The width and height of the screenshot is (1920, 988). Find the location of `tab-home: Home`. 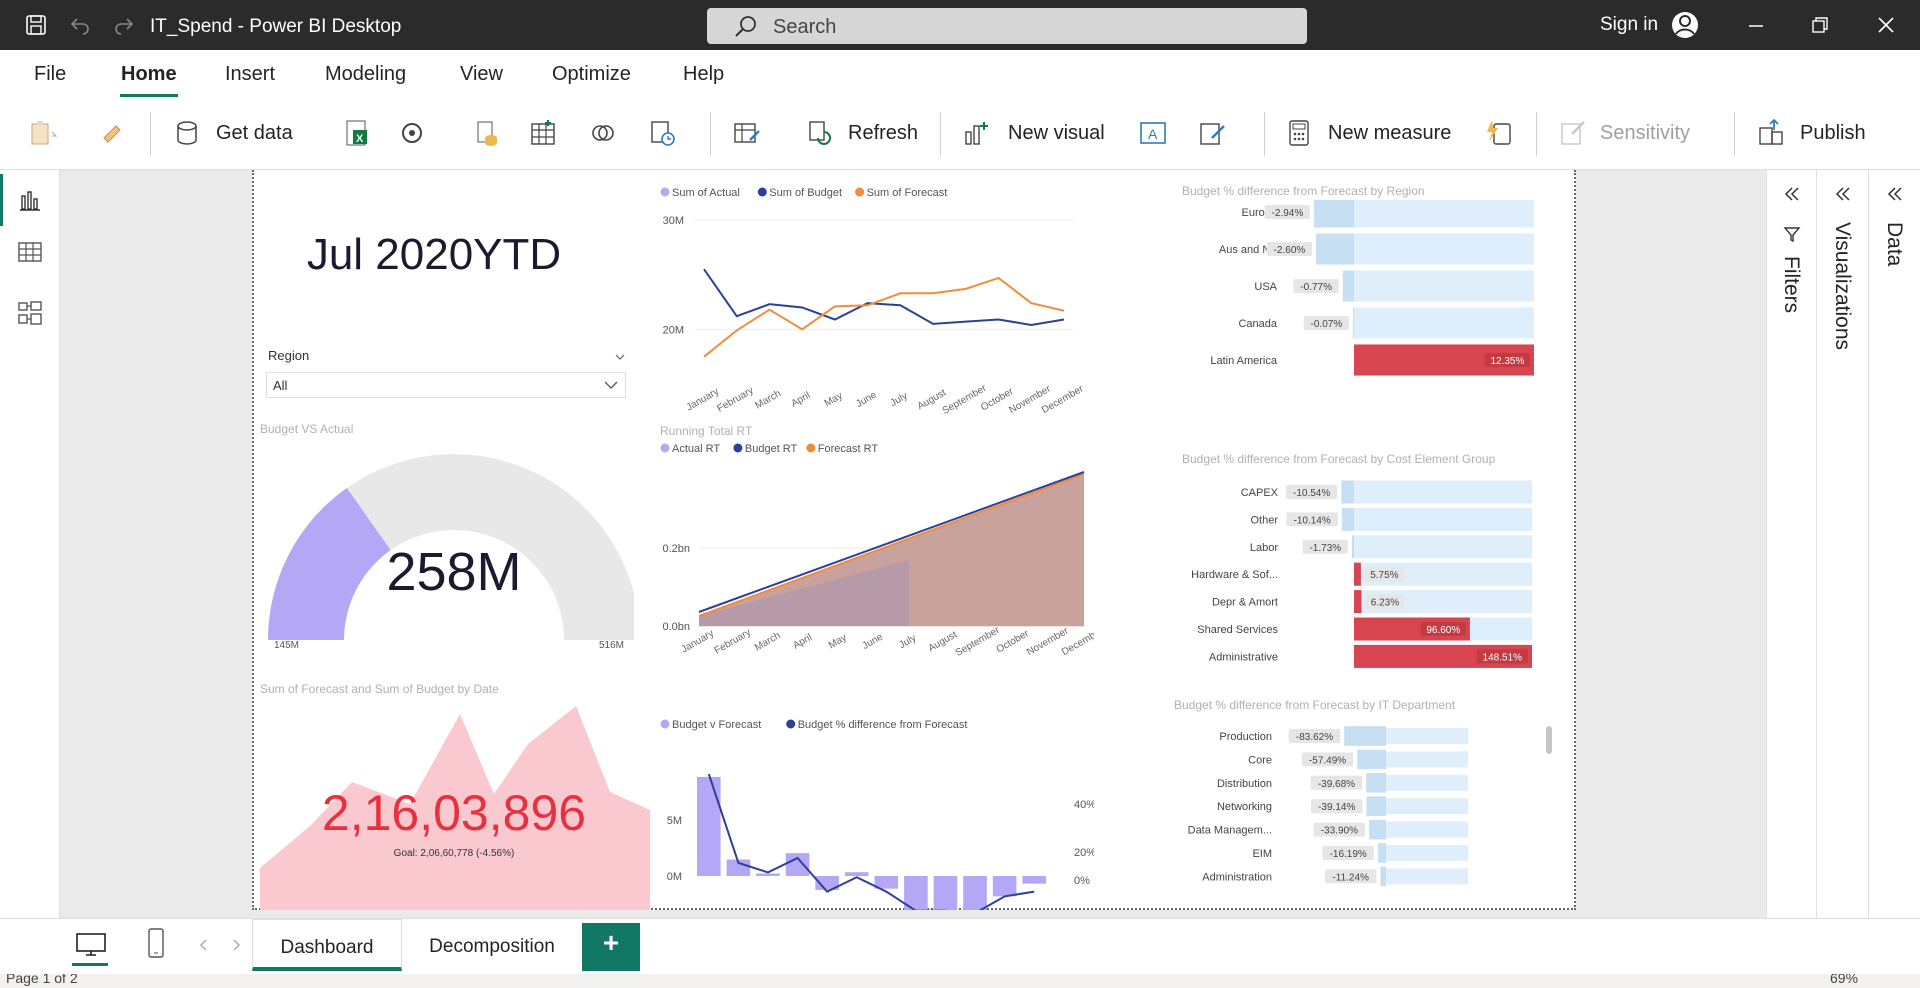

tab-home: Home is located at coordinates (149, 74).